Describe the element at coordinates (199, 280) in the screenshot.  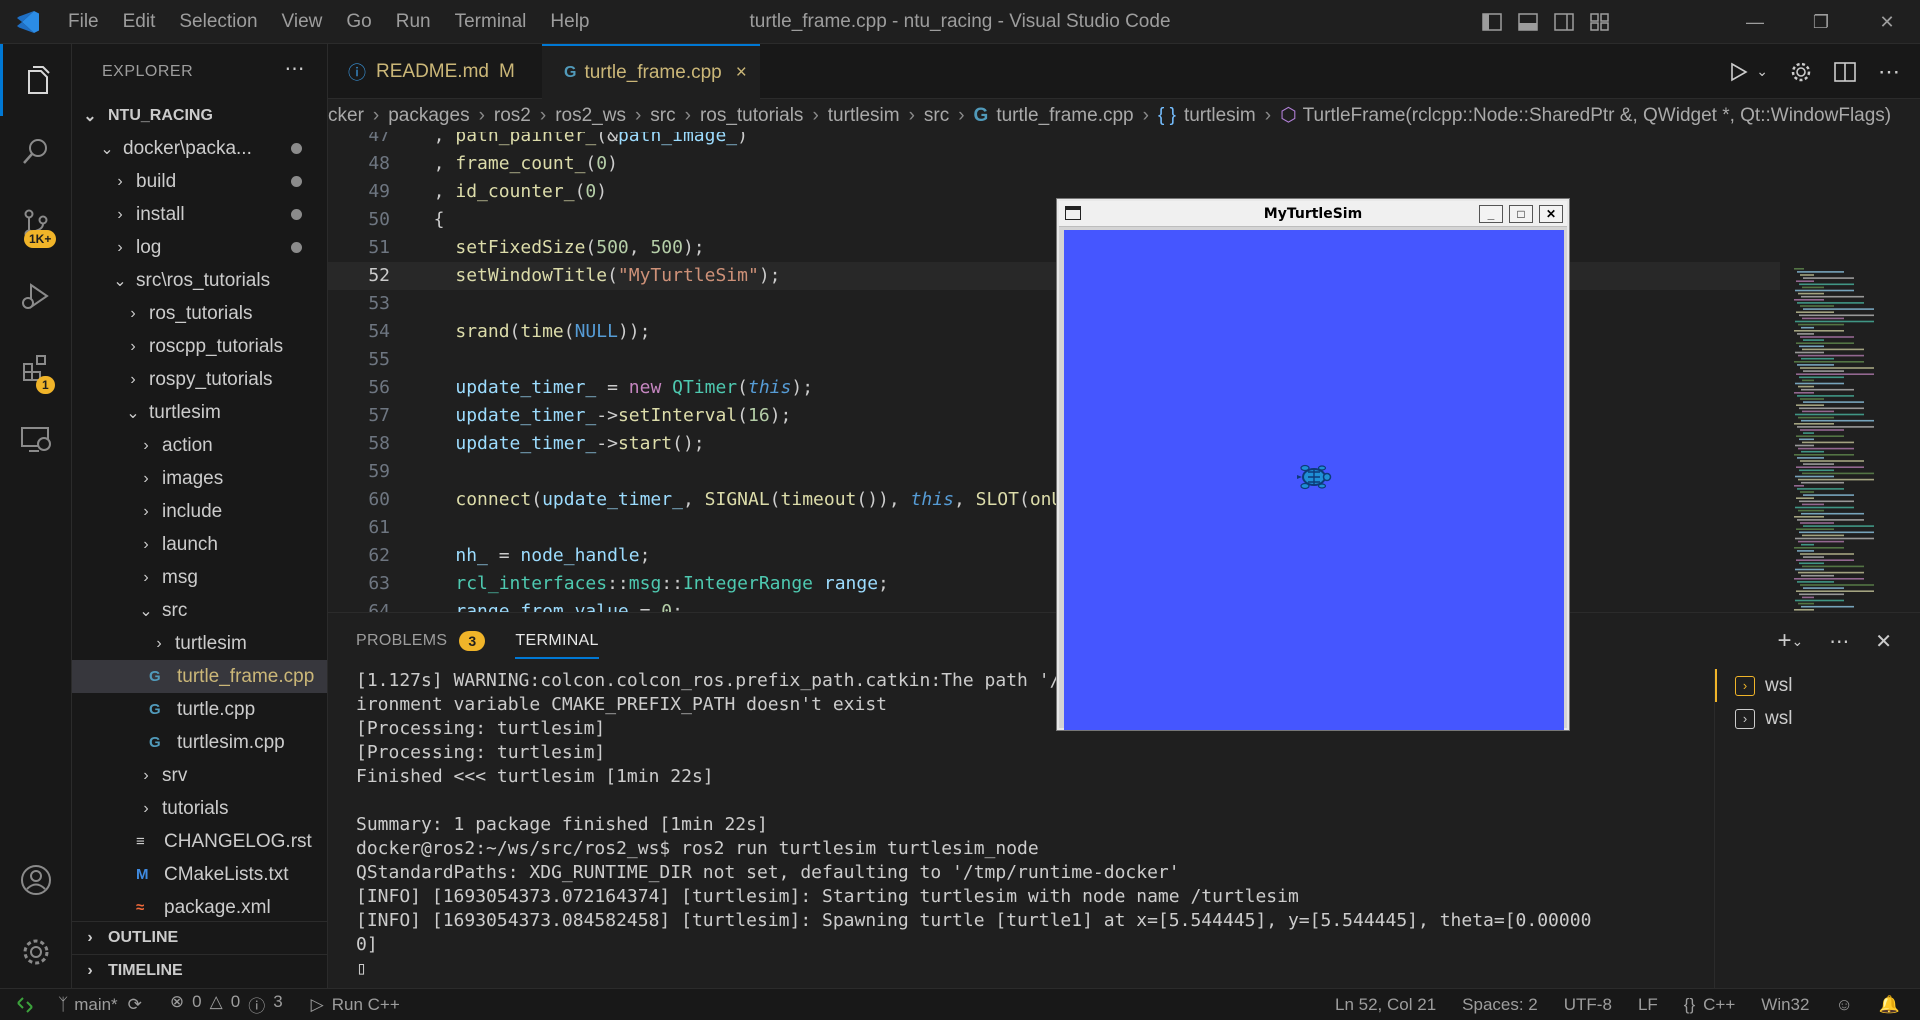
I see `folder-item: ⌄ src\ros_tutorials` at that location.